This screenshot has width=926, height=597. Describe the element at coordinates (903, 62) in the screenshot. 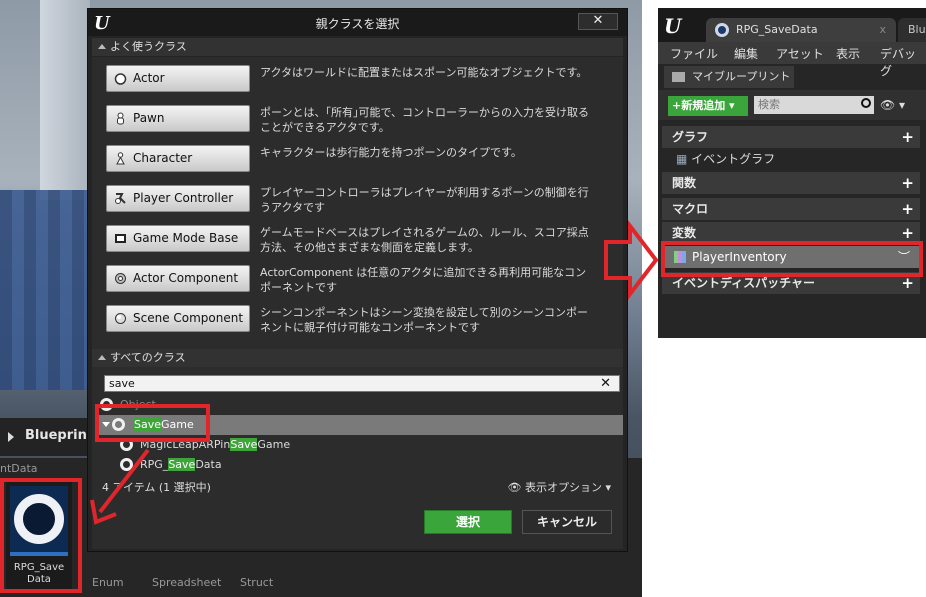

I see `menu-debug: デバッグ` at that location.